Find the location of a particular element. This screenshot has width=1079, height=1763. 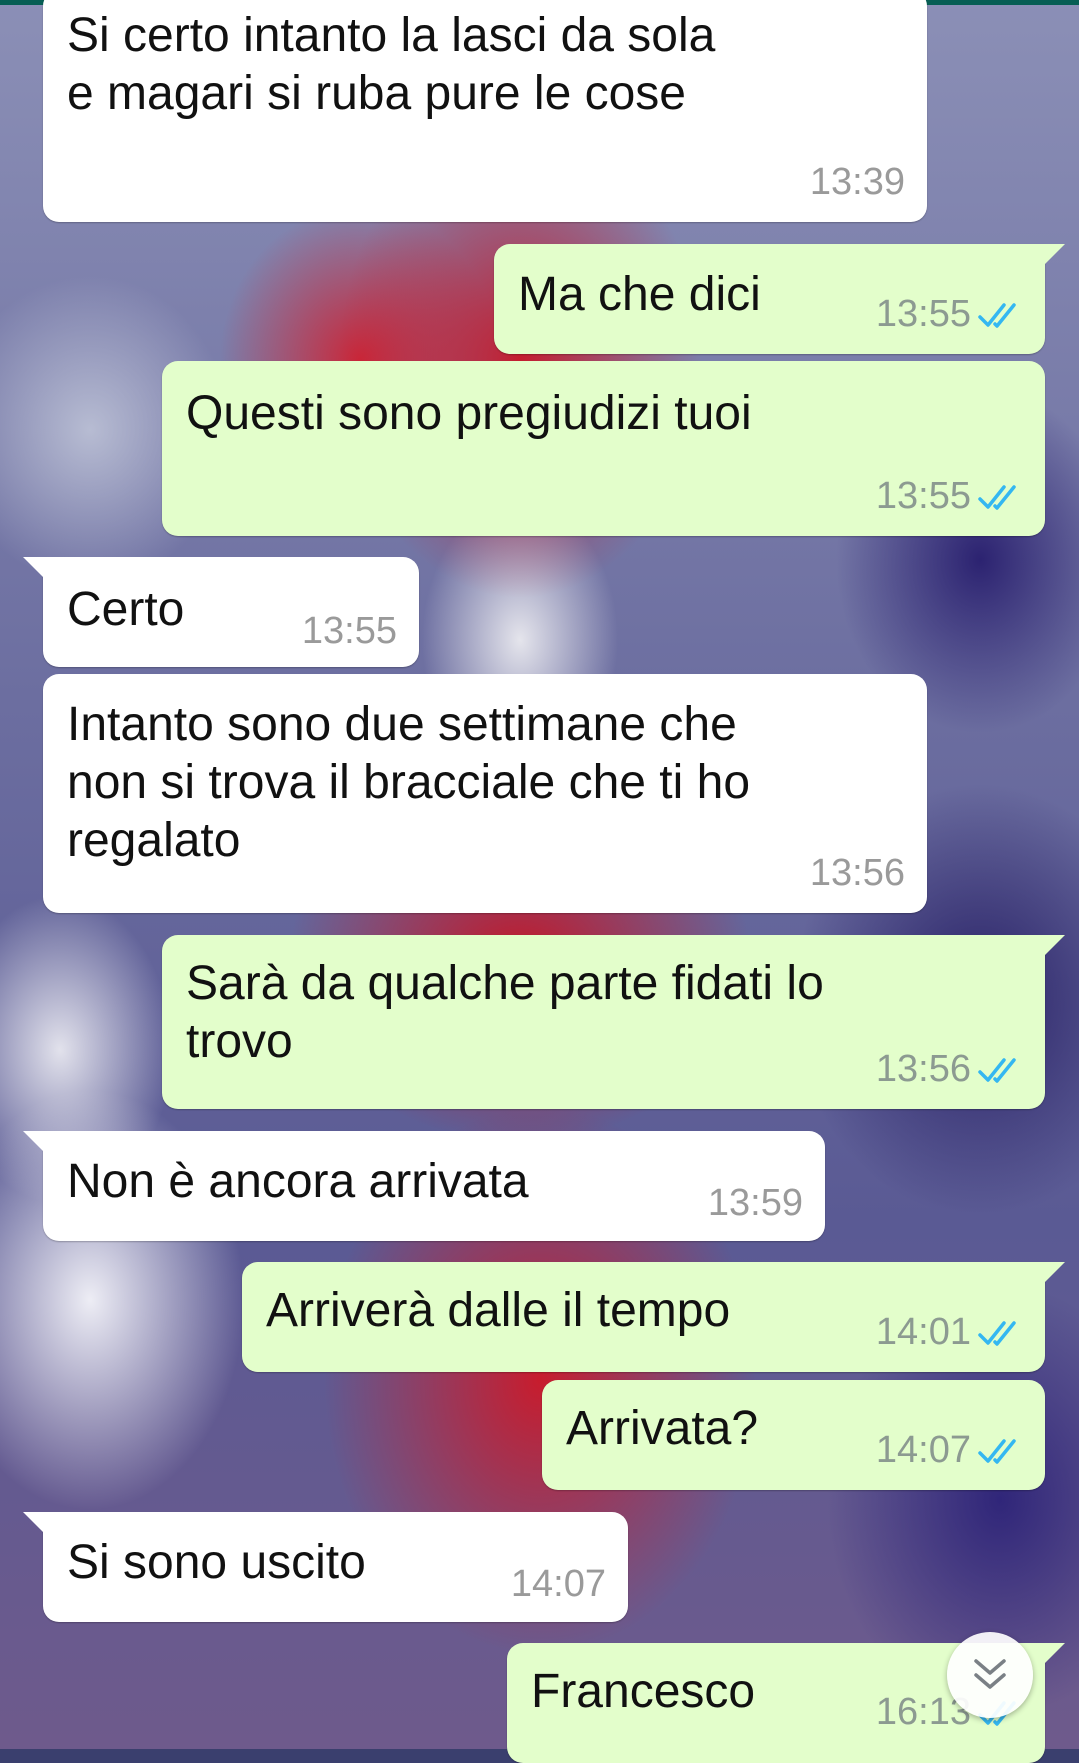

scroll-to-bottom-button is located at coordinates (990, 1675).